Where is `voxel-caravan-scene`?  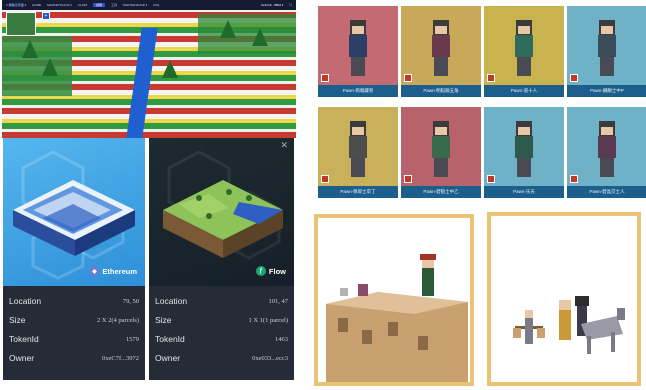 voxel-caravan-scene is located at coordinates (564, 299).